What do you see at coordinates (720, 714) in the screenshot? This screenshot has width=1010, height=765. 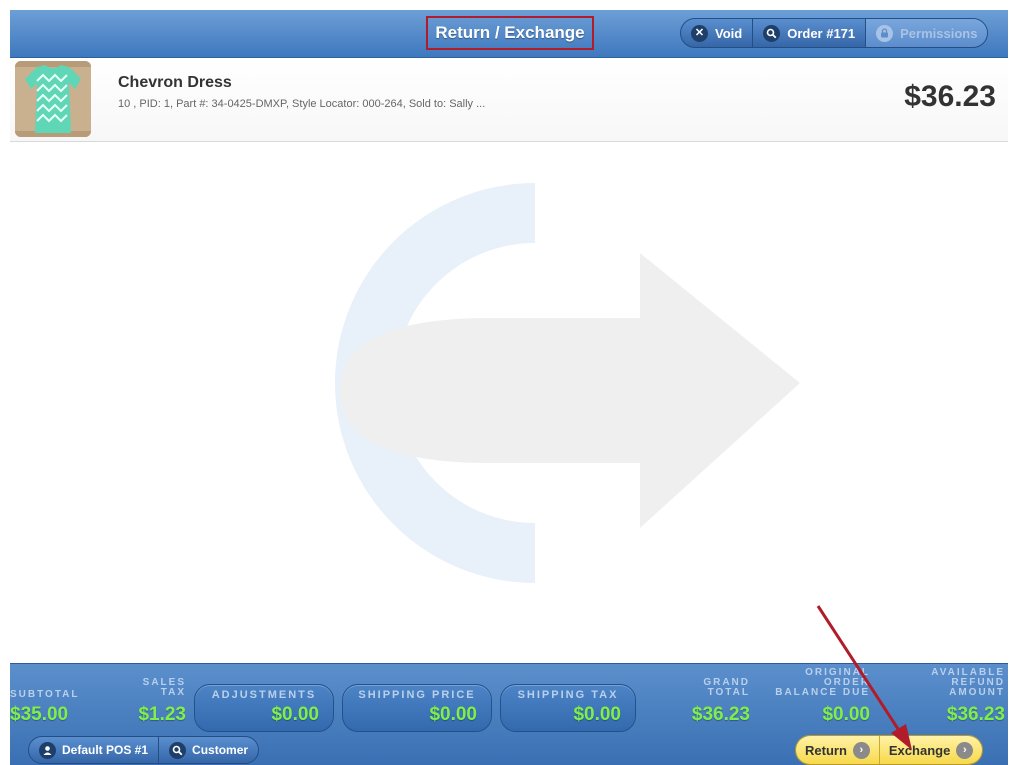 I see `grand-total-value: $36.23` at bounding box center [720, 714].